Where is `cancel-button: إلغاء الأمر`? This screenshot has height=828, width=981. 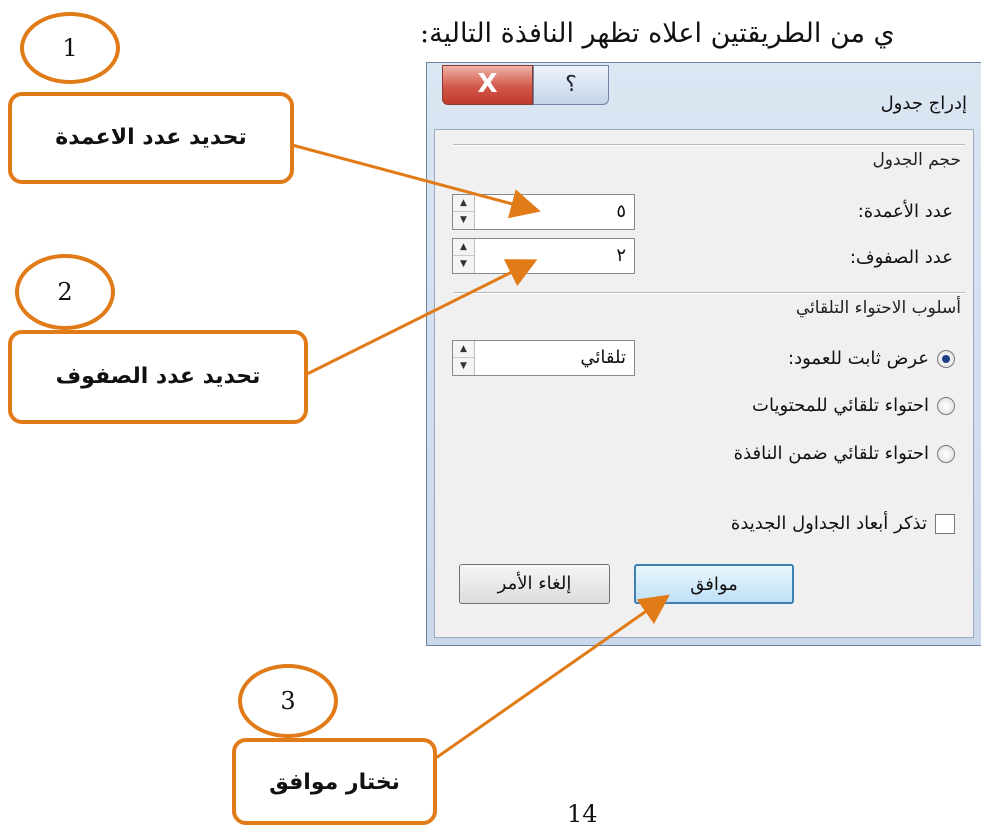 cancel-button: إلغاء الأمر is located at coordinates (534, 584).